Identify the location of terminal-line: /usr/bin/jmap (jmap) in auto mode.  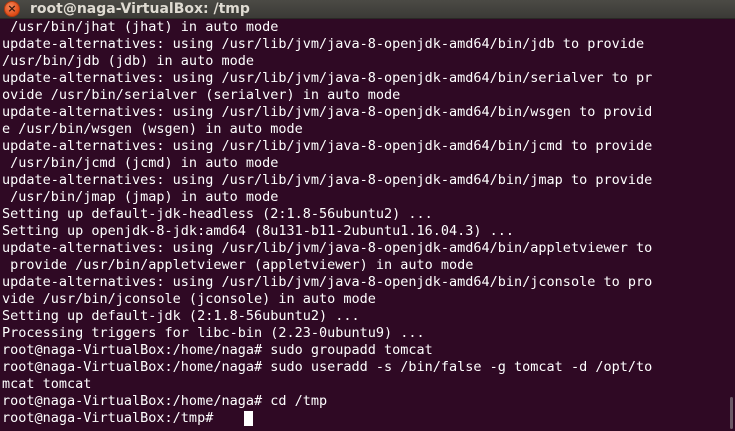
(140, 197).